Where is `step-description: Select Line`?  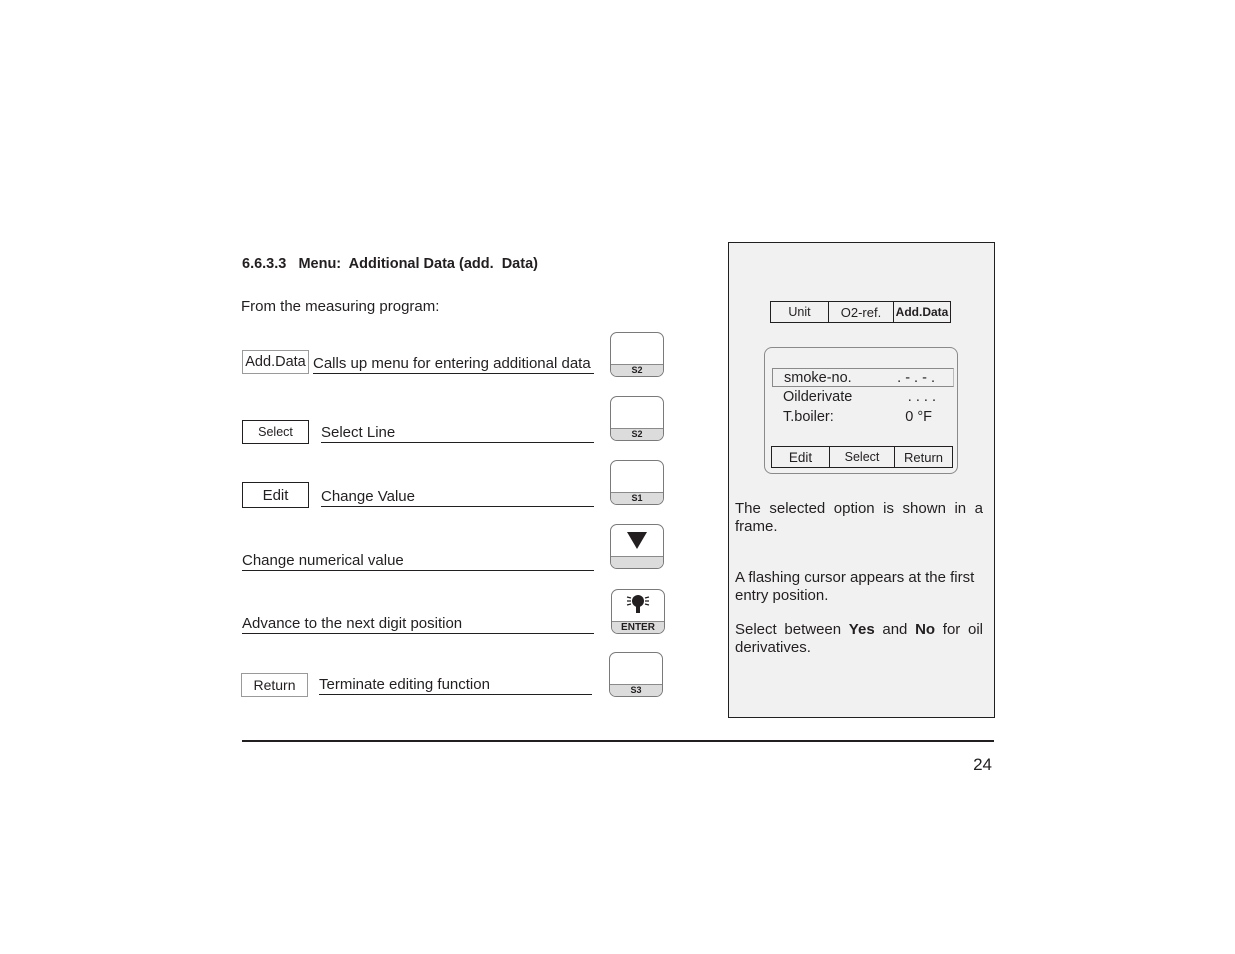 step-description: Select Line is located at coordinates (457, 433).